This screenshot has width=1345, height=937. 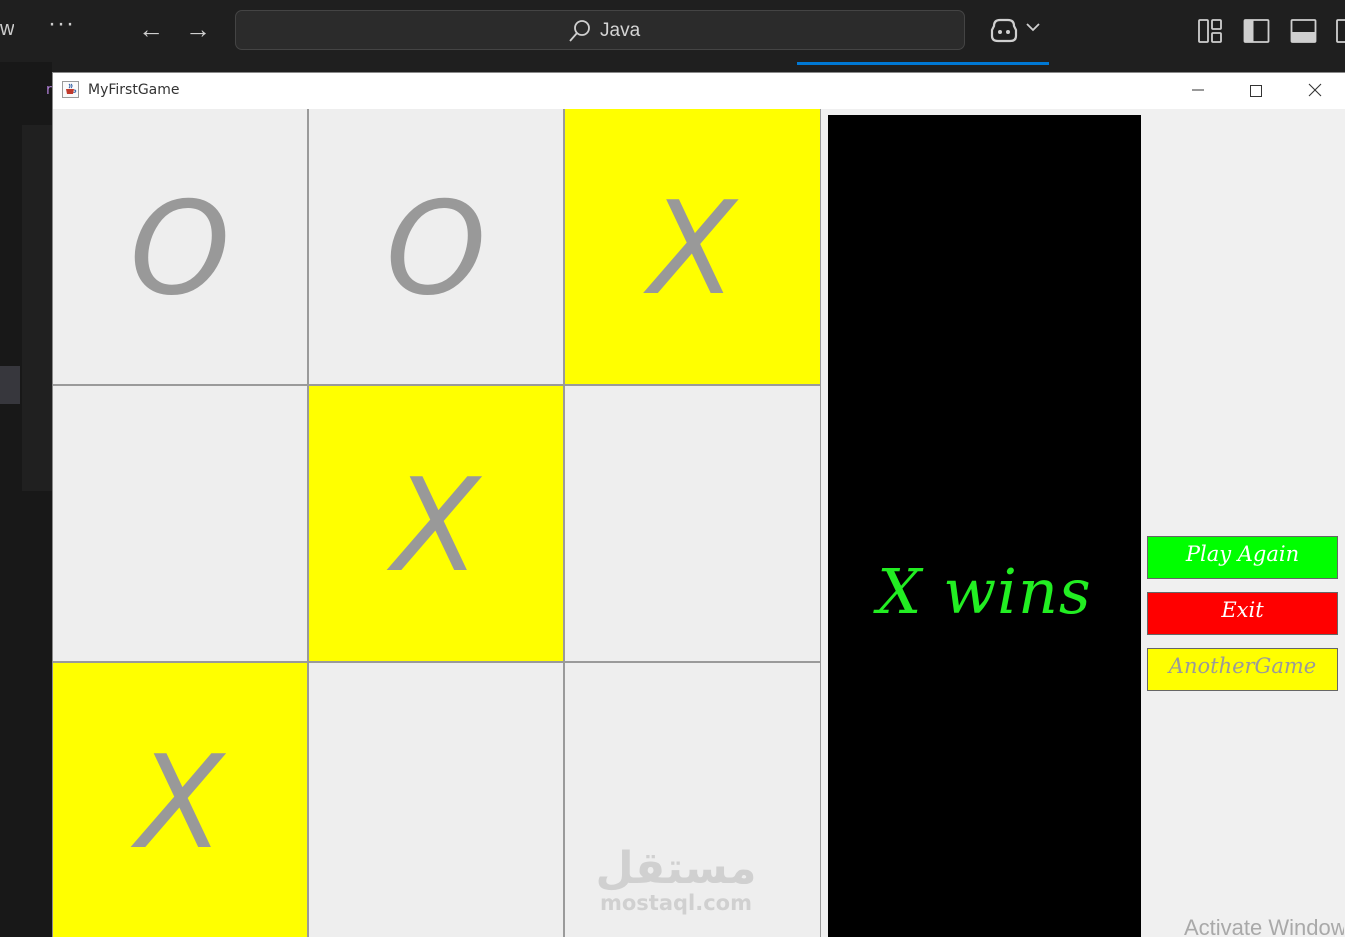 What do you see at coordinates (10, 385) in the screenshot?
I see `ide-selected-item` at bounding box center [10, 385].